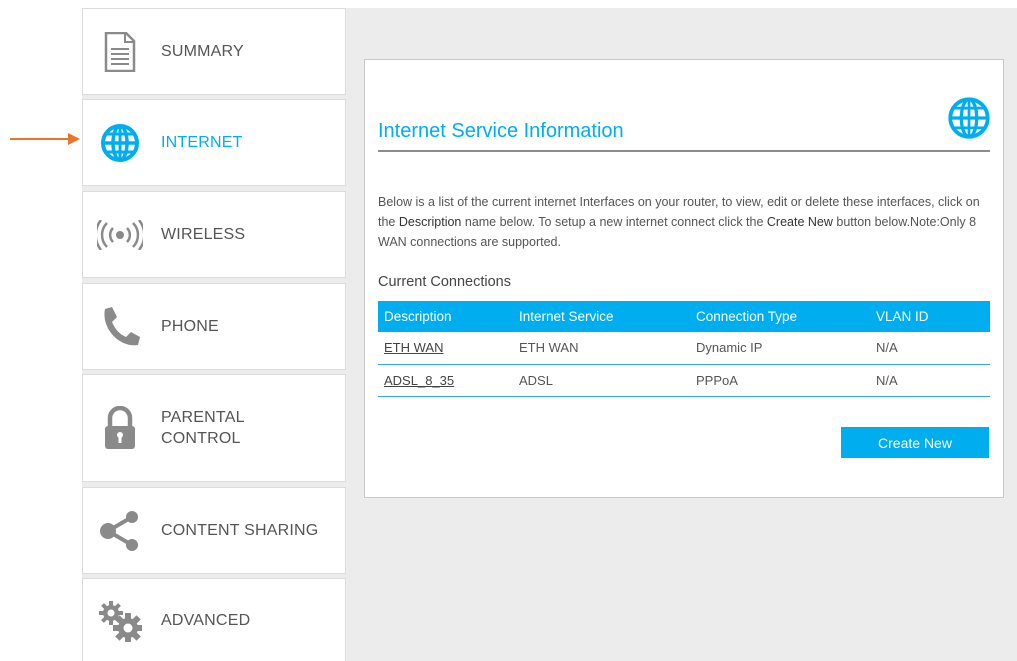  What do you see at coordinates (430, 222) in the screenshot?
I see `description-emphasis: Description` at bounding box center [430, 222].